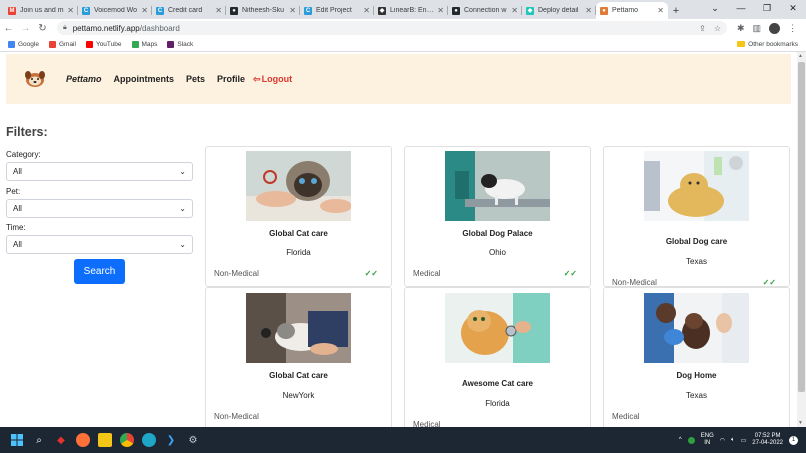 This screenshot has height=453, width=806. What do you see at coordinates (497, 383) in the screenshot?
I see `provider-name: Awesome Cat care` at bounding box center [497, 383].